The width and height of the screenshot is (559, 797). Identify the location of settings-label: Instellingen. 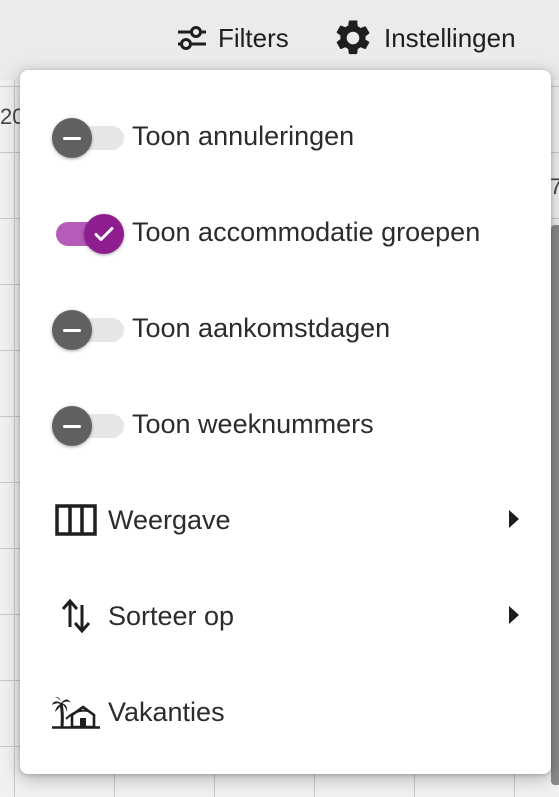
(450, 37).